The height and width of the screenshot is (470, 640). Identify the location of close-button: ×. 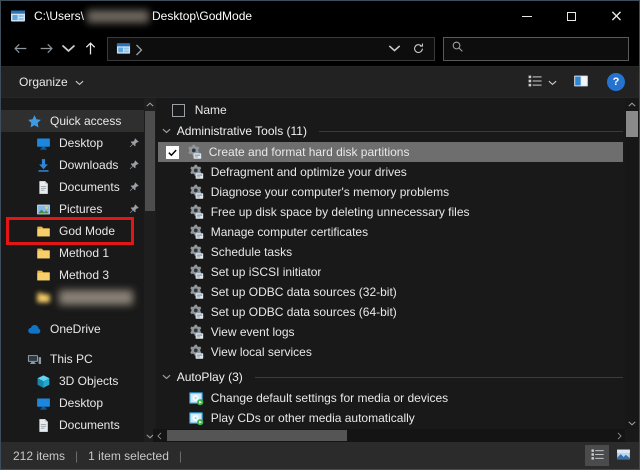
(616, 16).